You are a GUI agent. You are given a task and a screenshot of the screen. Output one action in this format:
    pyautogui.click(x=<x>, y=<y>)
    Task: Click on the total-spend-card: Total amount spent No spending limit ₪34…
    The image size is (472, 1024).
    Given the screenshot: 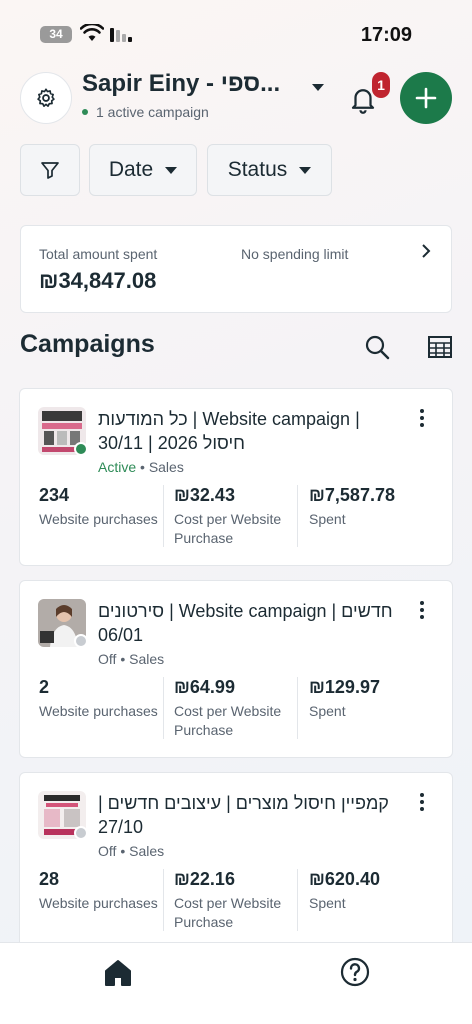 What is the action you would take?
    pyautogui.click(x=236, y=269)
    